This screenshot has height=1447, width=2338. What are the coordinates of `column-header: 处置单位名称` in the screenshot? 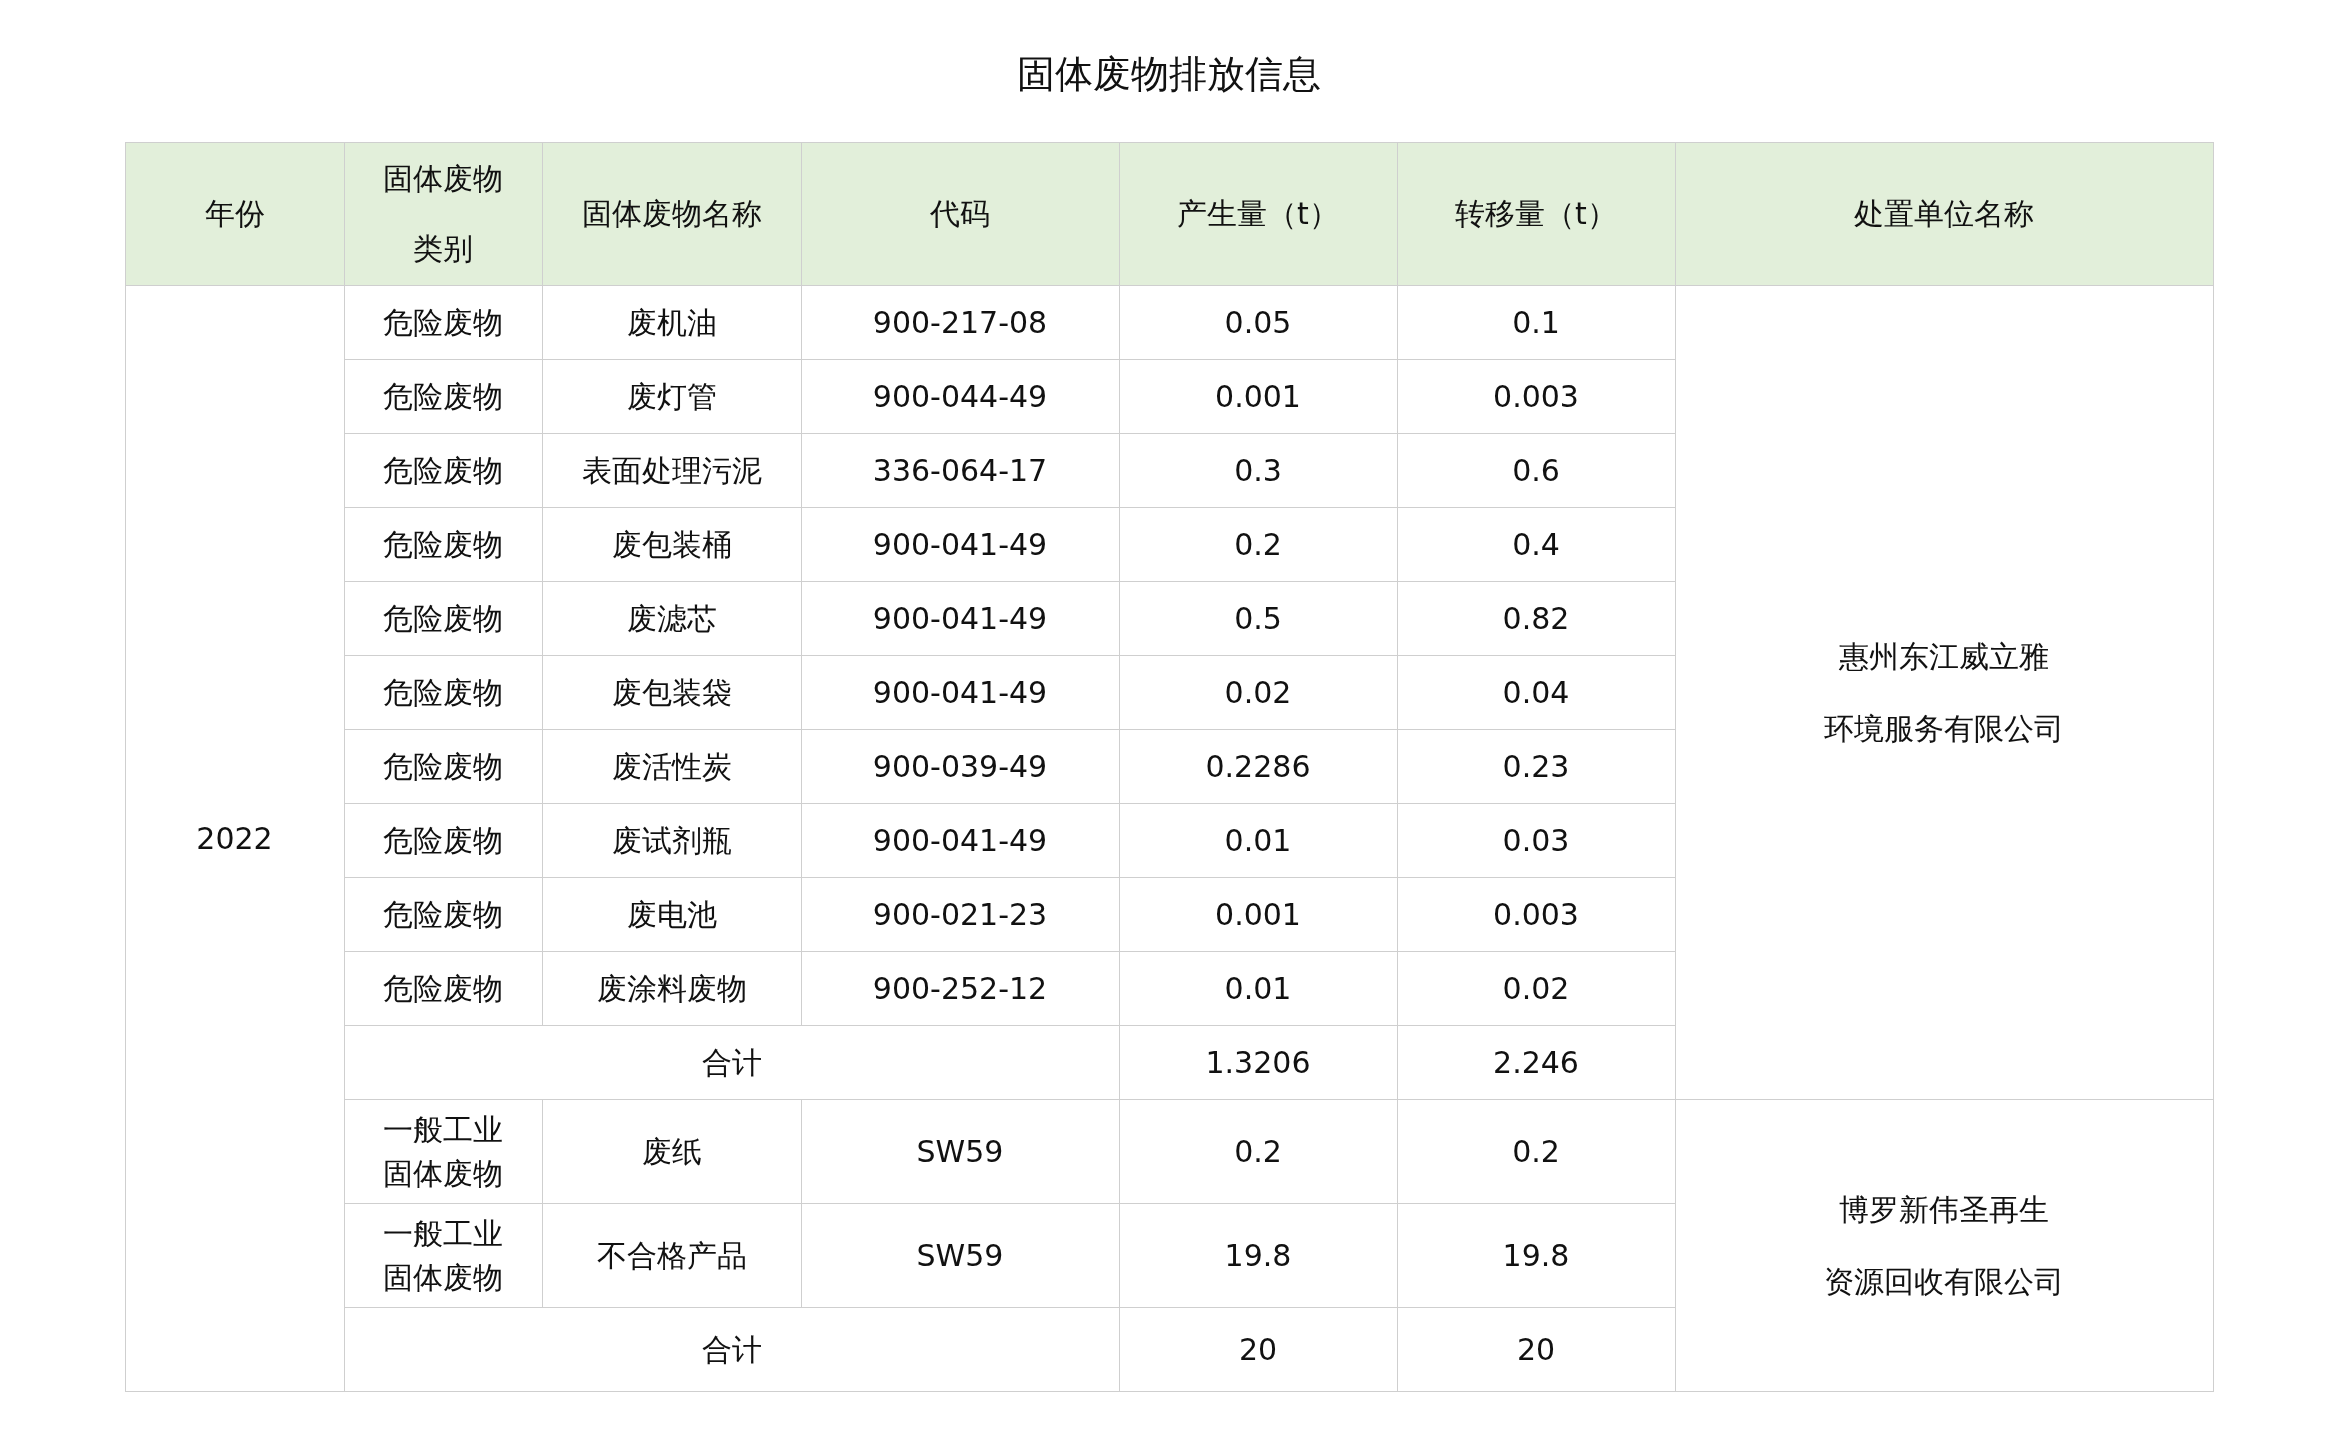 It's located at (1944, 214).